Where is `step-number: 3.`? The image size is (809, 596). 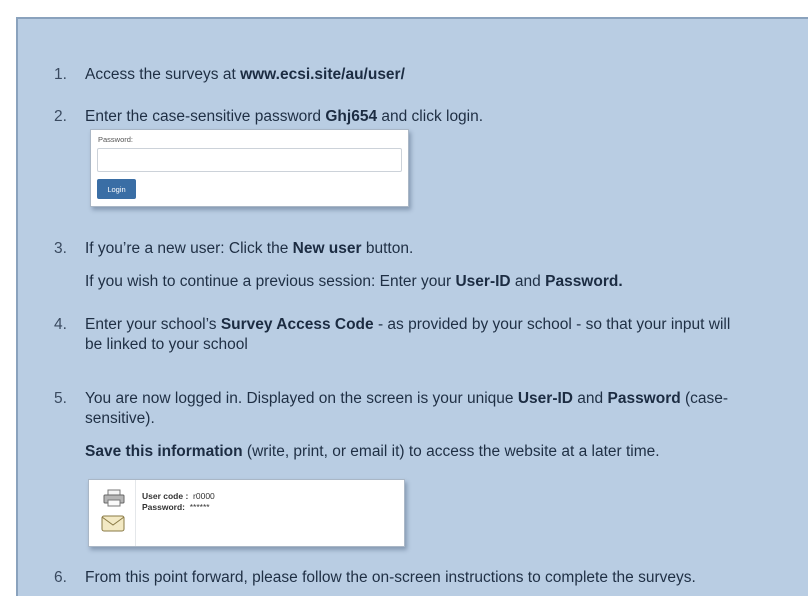 step-number: 3. is located at coordinates (60, 248).